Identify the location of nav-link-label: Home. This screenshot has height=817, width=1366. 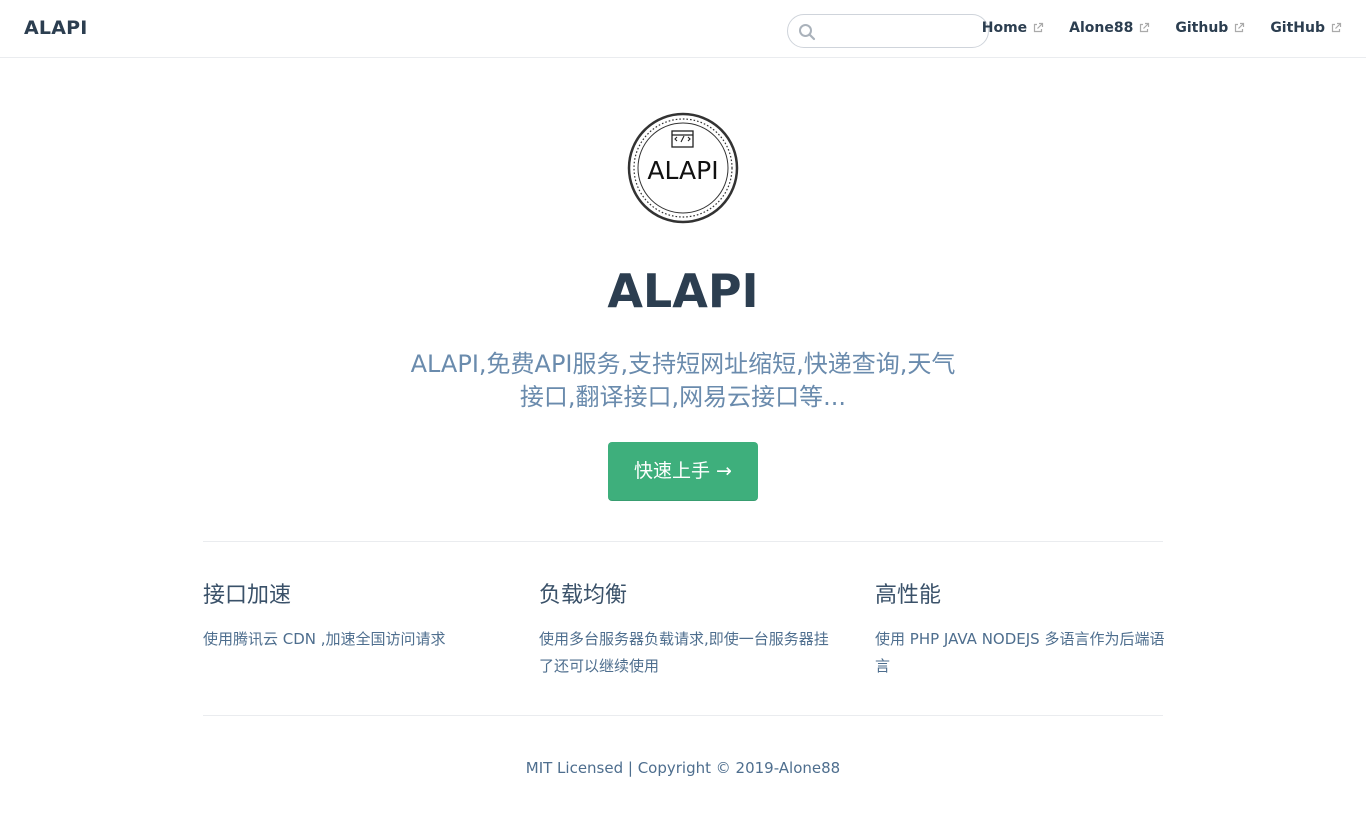
(1004, 28).